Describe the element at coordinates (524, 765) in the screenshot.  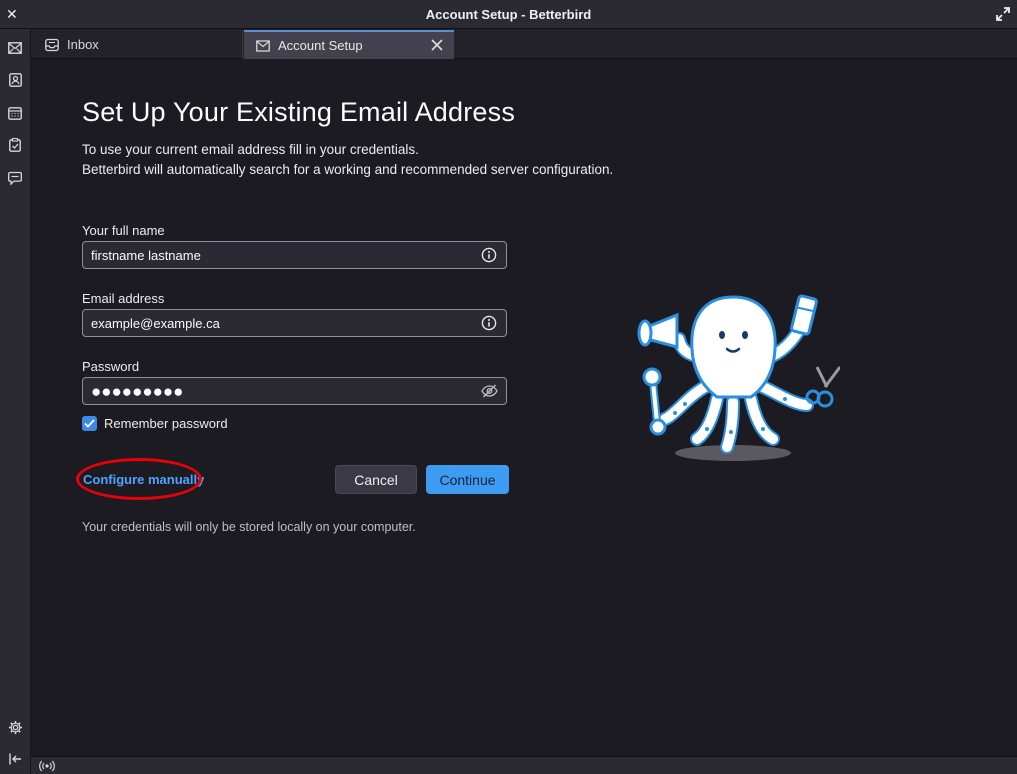
I see `status-bar` at that location.